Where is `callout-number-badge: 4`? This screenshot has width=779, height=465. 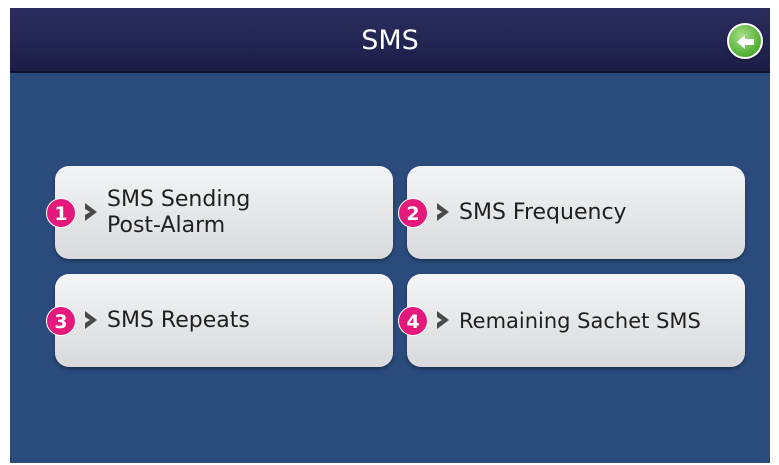
callout-number-badge: 4 is located at coordinates (413, 321).